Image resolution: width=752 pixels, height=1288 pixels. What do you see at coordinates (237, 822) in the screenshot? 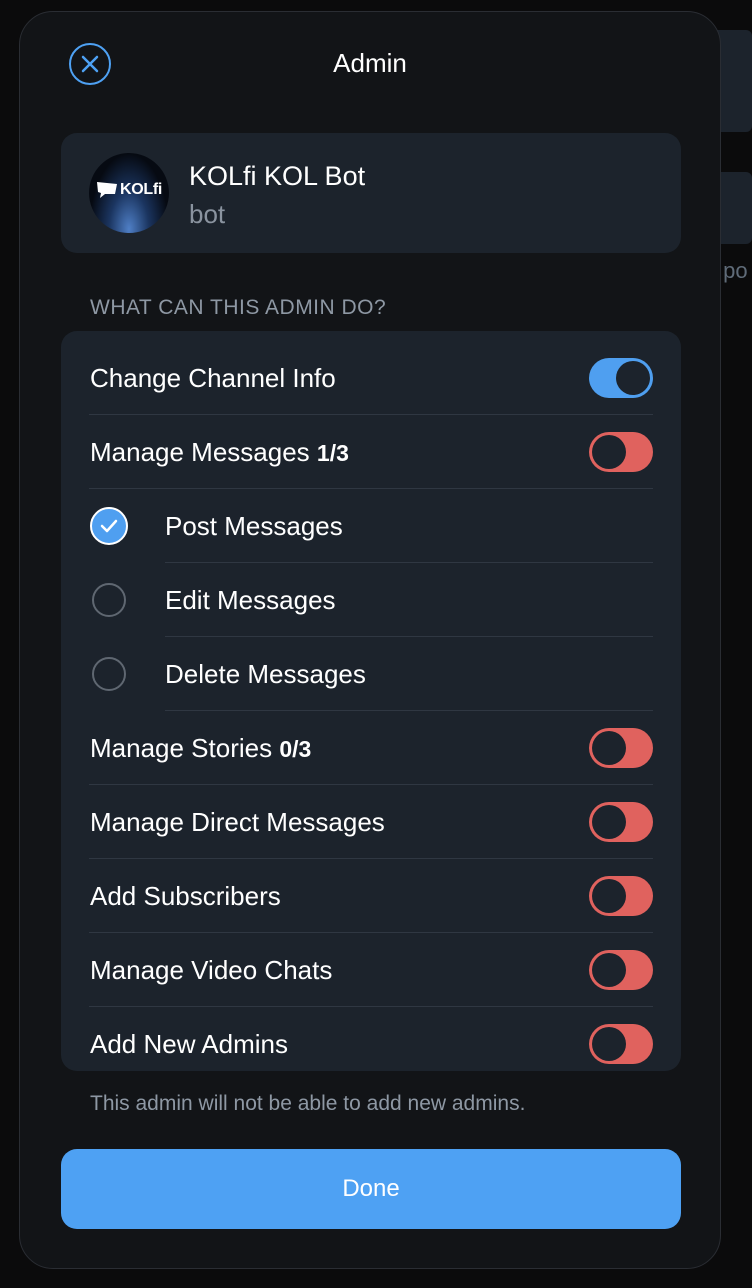
I see `permission-label: Manage Direct Messages` at bounding box center [237, 822].